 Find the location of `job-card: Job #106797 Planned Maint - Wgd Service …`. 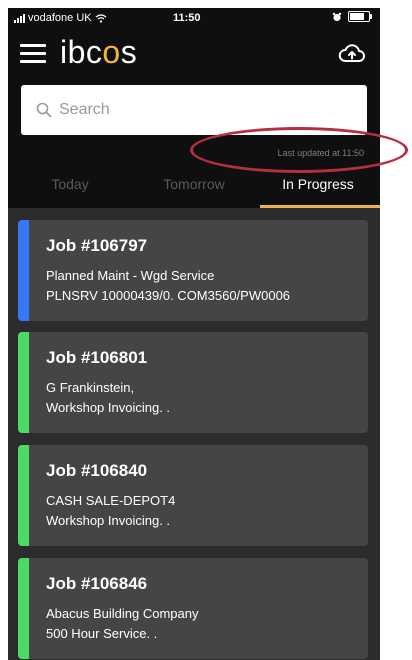

job-card: Job #106797 Planned Maint - Wgd Service … is located at coordinates (193, 270).